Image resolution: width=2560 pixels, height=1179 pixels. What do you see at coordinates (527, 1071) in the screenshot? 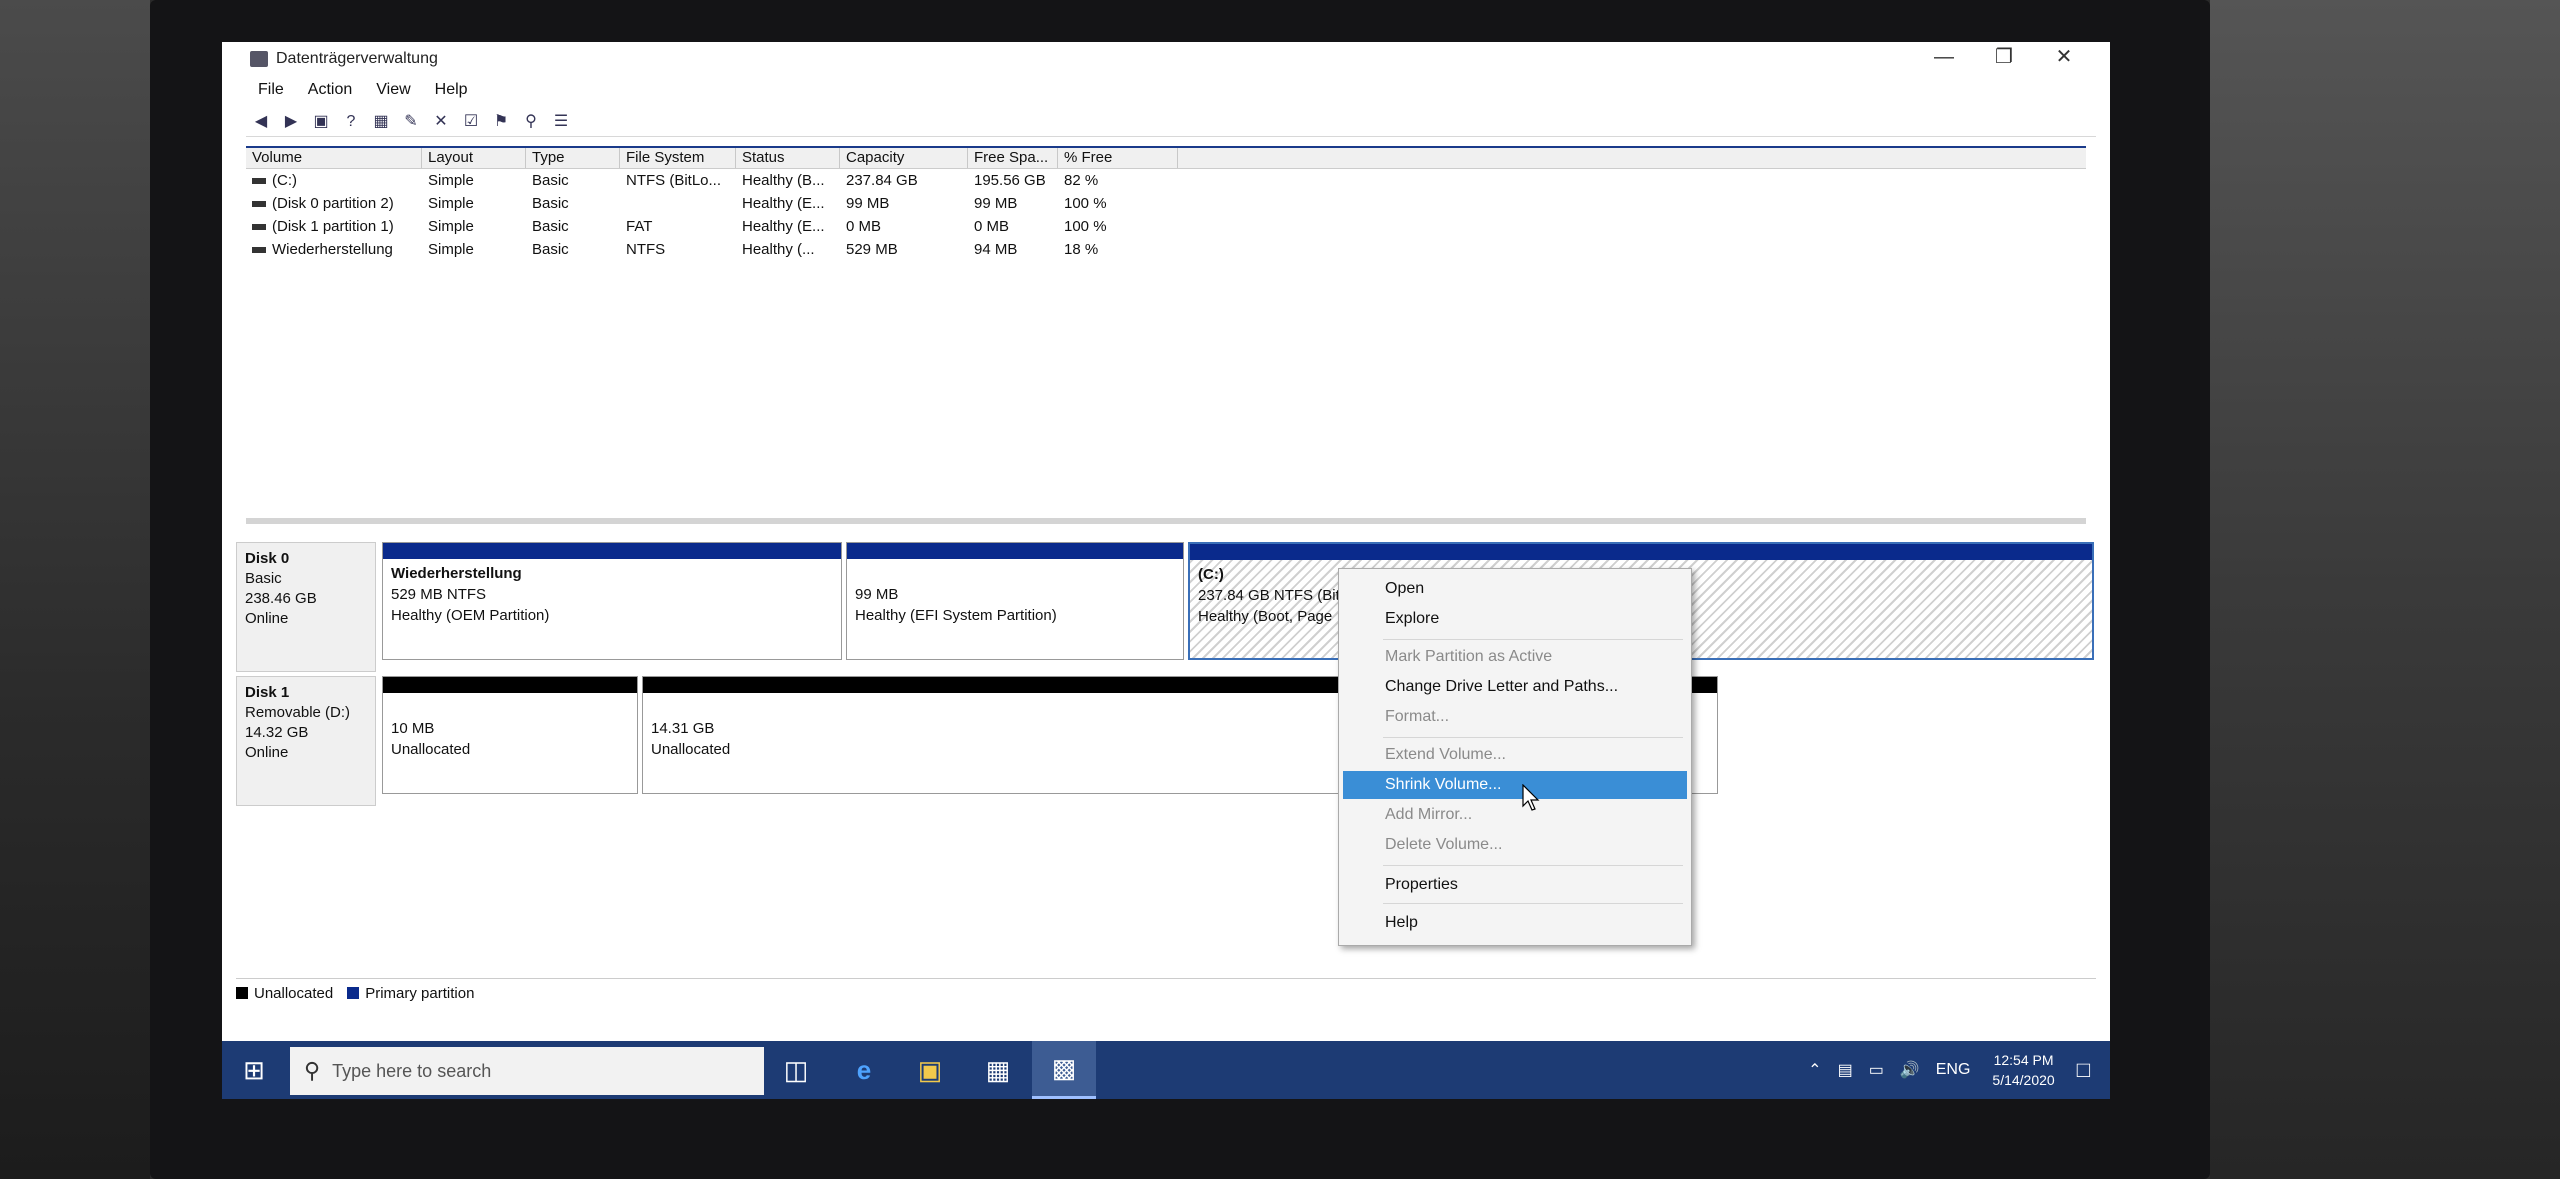
I see `taskbar-search-box: ⚲ Type here to search` at bounding box center [527, 1071].